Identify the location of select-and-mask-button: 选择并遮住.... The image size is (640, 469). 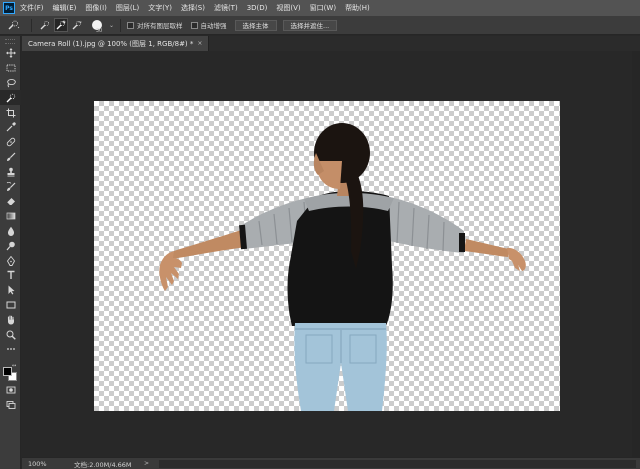
(310, 25).